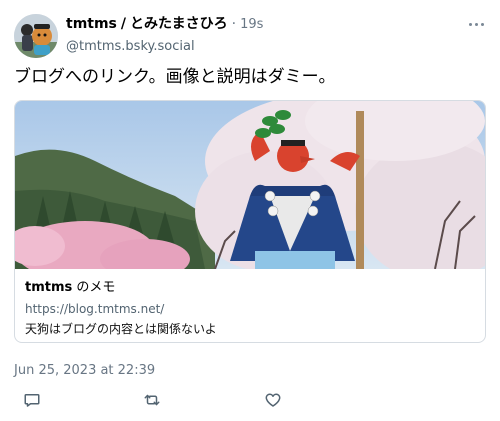  Describe the element at coordinates (49, 287) in the screenshot. I see `link-card-title-site: tmtms` at that location.